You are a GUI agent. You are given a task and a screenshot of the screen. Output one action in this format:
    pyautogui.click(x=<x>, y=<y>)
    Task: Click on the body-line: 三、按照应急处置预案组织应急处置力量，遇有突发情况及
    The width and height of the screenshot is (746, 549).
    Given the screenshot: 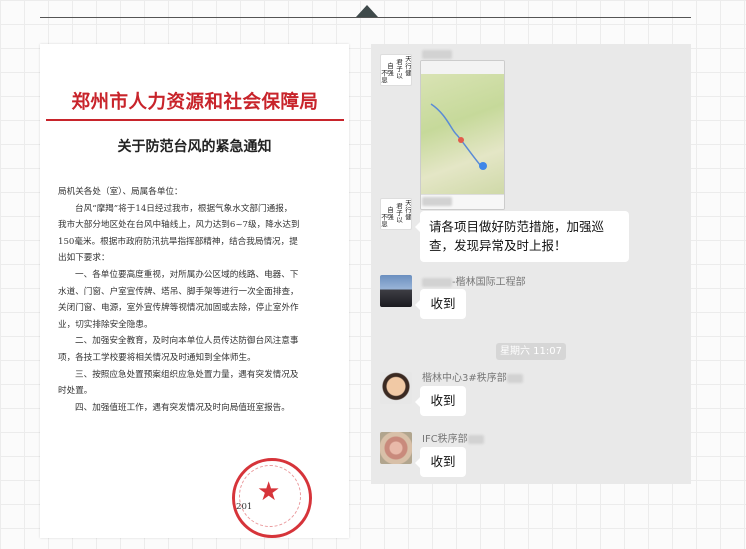 What is the action you would take?
    pyautogui.click(x=187, y=374)
    